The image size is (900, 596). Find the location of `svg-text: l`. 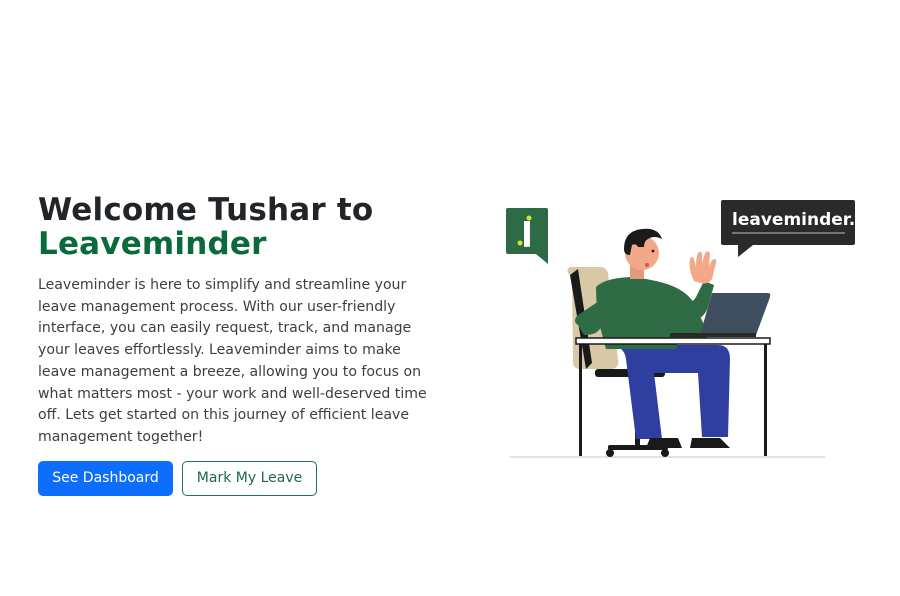

svg-text: l is located at coordinates (527, 236).